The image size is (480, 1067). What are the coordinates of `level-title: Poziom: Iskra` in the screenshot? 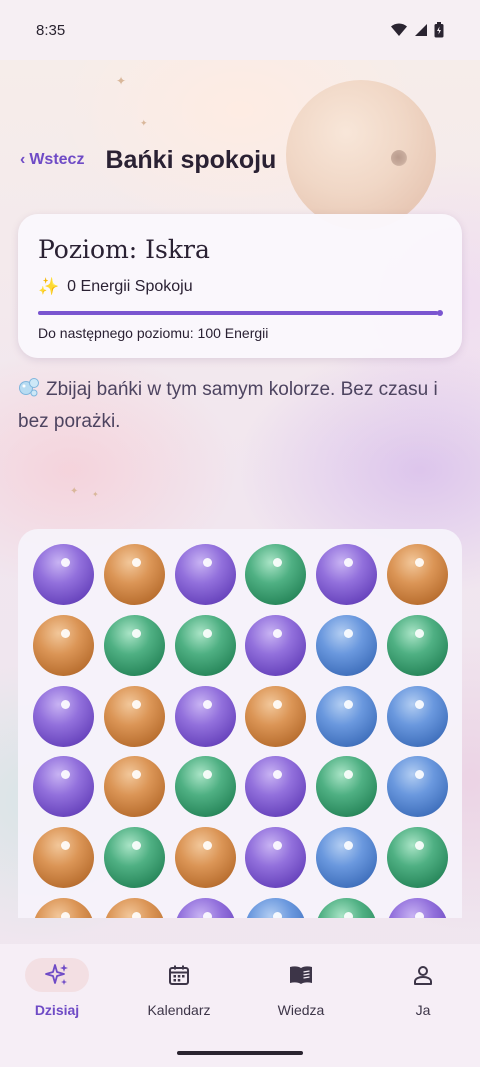 It's located at (124, 249).